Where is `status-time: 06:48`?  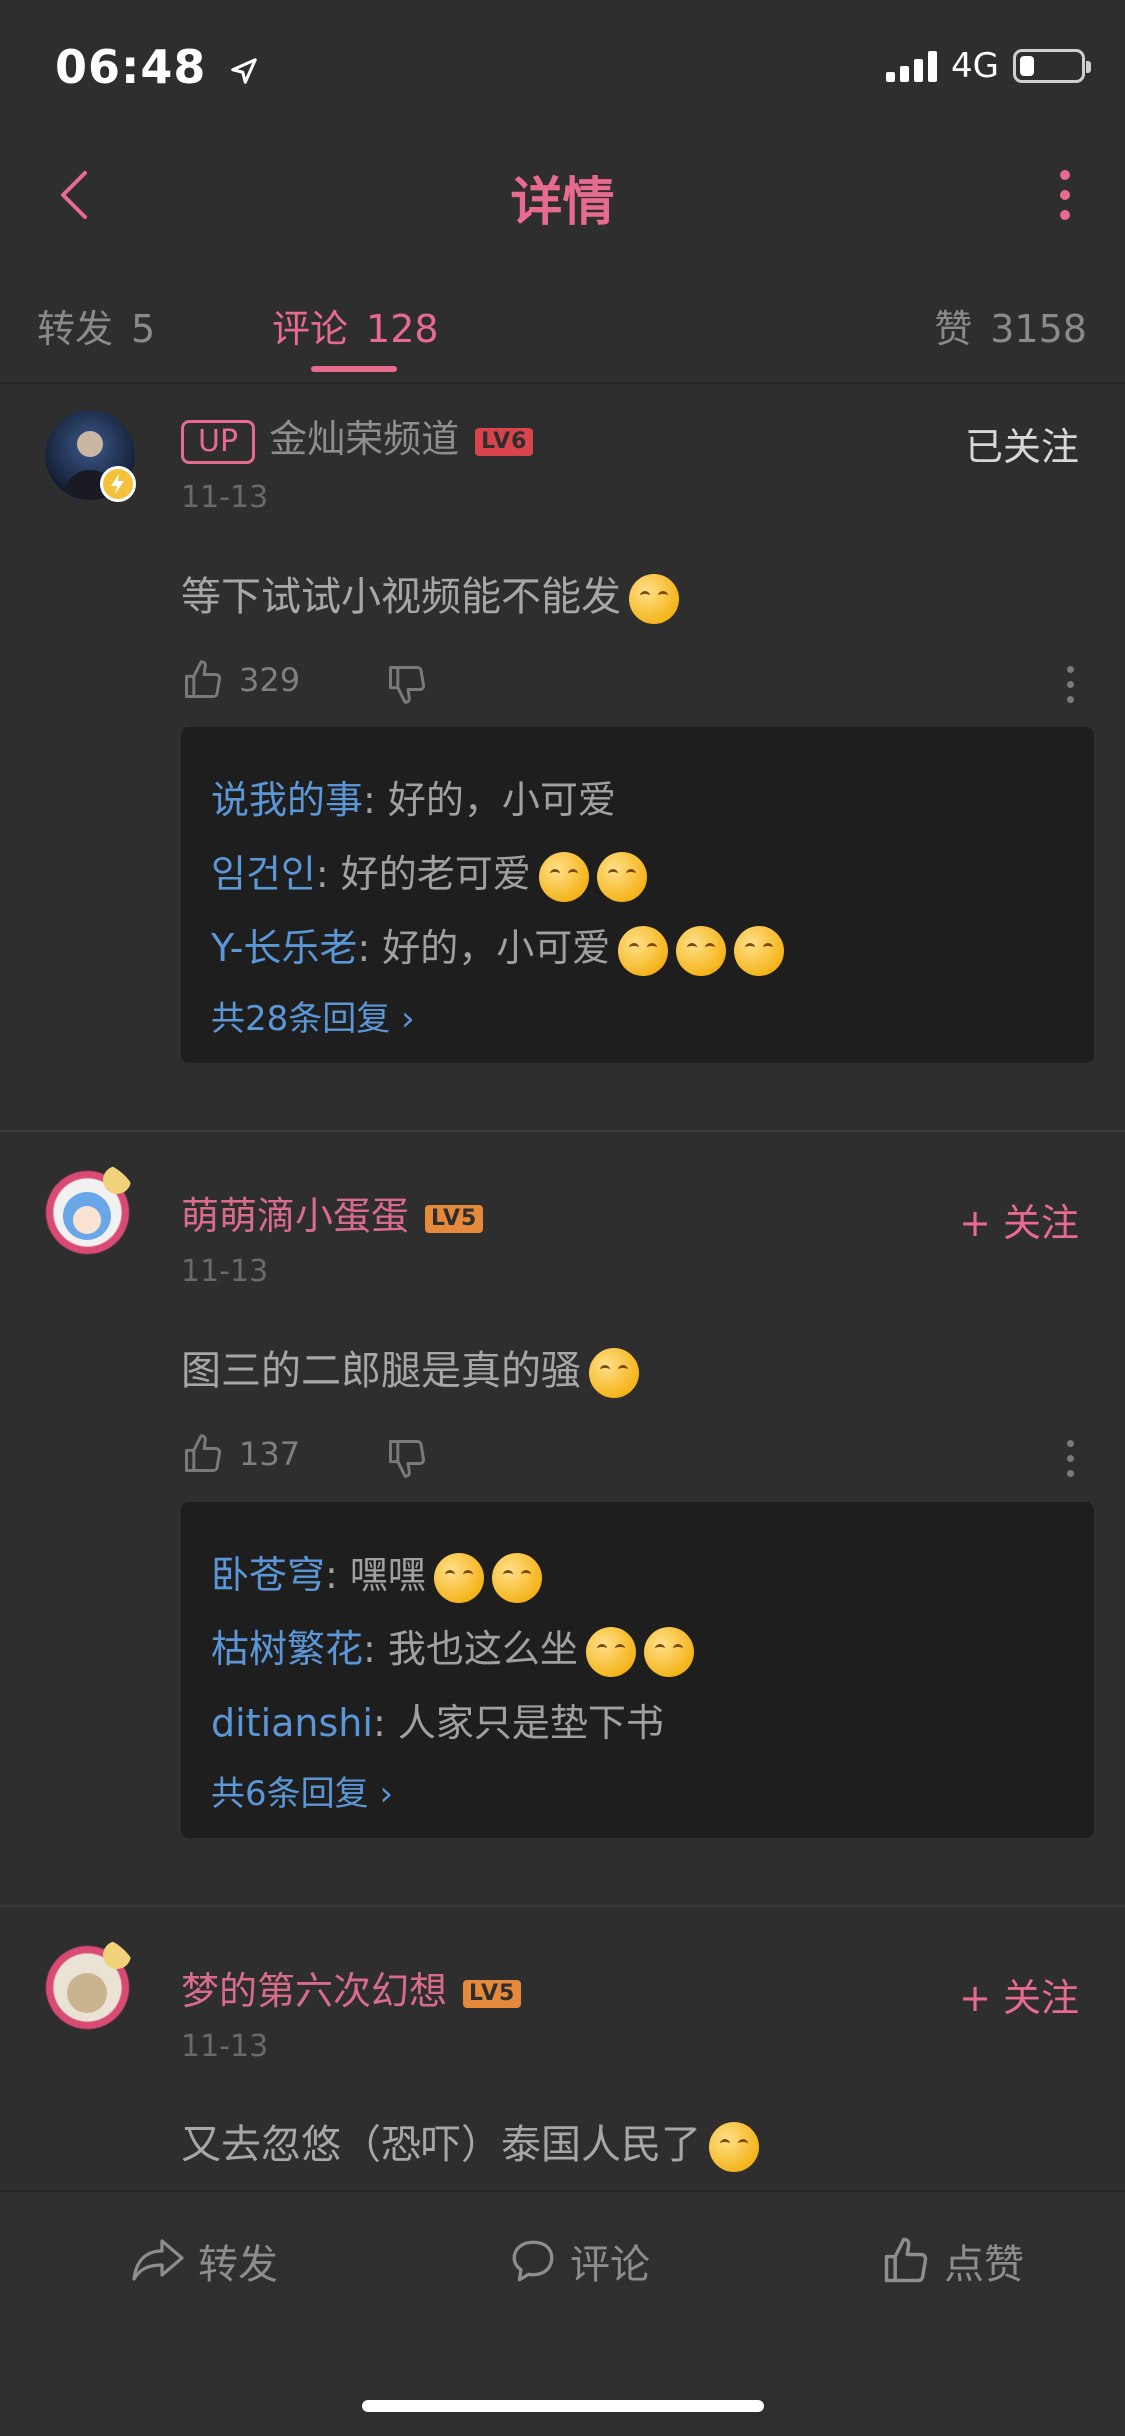 status-time: 06:48 is located at coordinates (157, 67).